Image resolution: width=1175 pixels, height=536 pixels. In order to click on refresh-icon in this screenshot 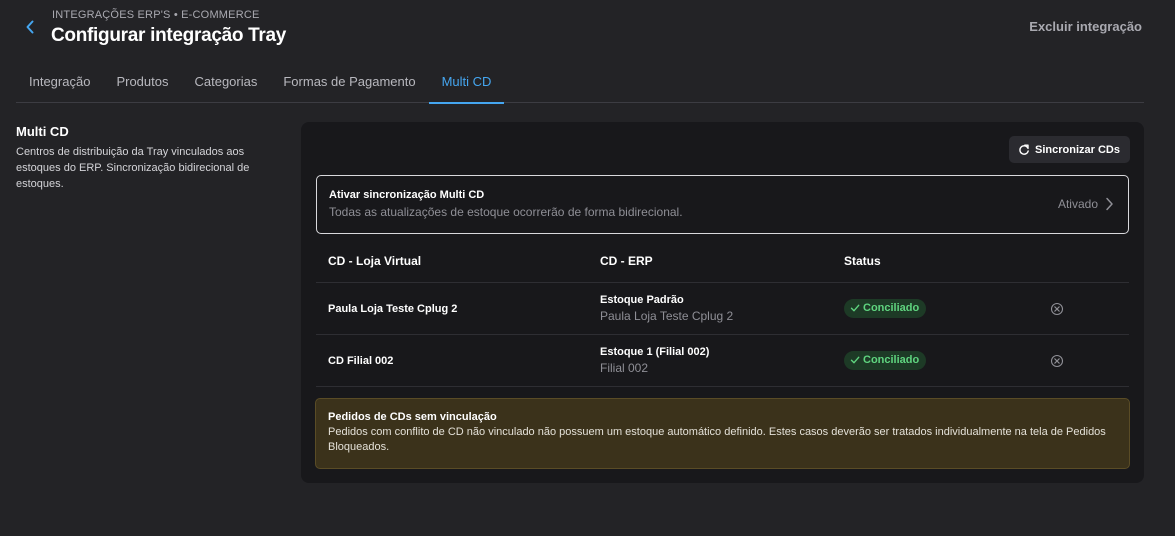, I will do `click(1024, 149)`.